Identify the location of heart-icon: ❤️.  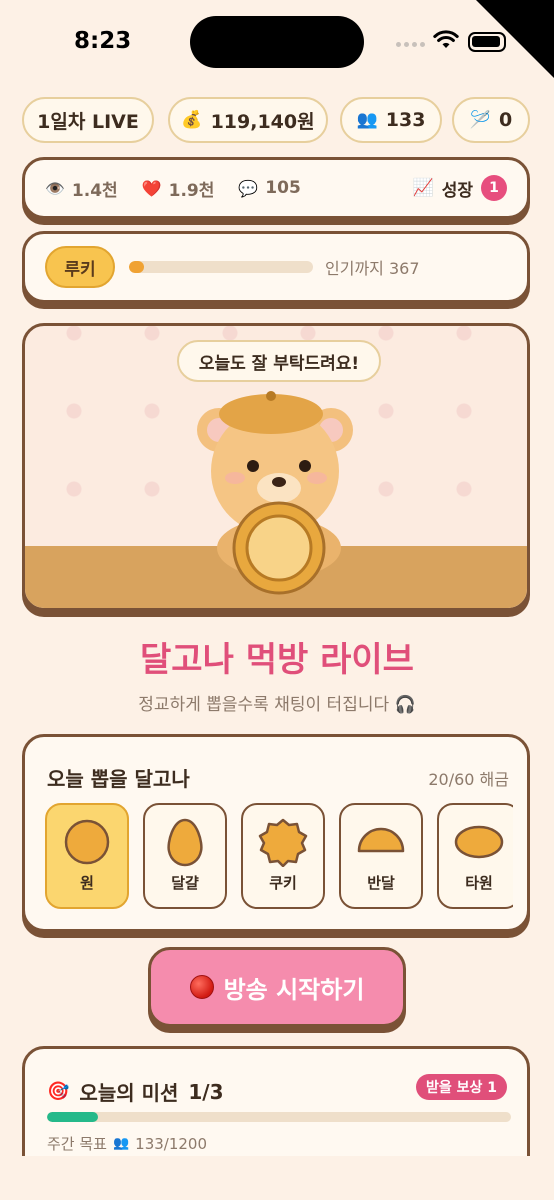
(151, 188).